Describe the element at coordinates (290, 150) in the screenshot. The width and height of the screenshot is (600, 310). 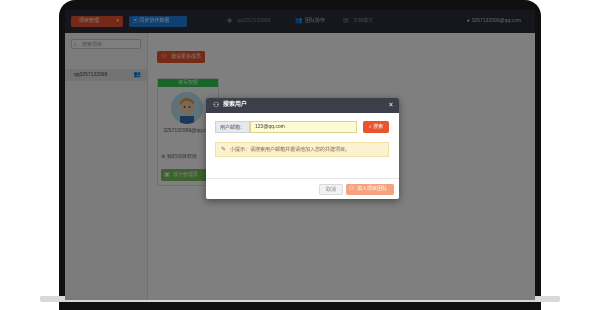
I see `tip-text: 小提示：请搜索用户邮箱并邀请他加入您的共建项目。` at that location.